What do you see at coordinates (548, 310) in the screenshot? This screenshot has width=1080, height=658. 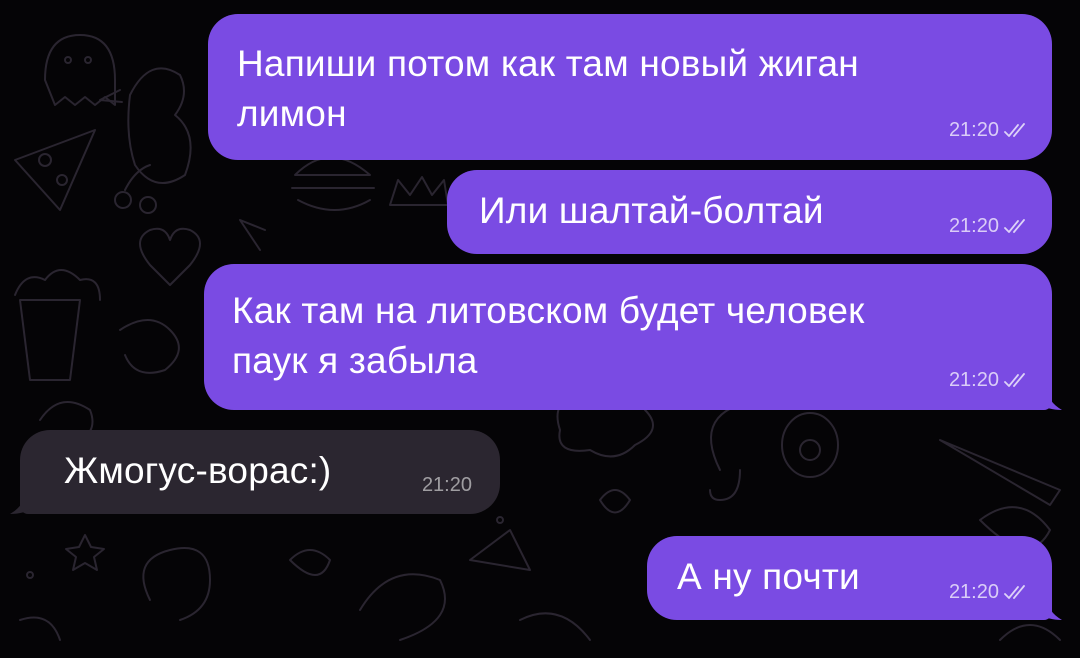 I see `message-line: Как там на литовском будет человек` at bounding box center [548, 310].